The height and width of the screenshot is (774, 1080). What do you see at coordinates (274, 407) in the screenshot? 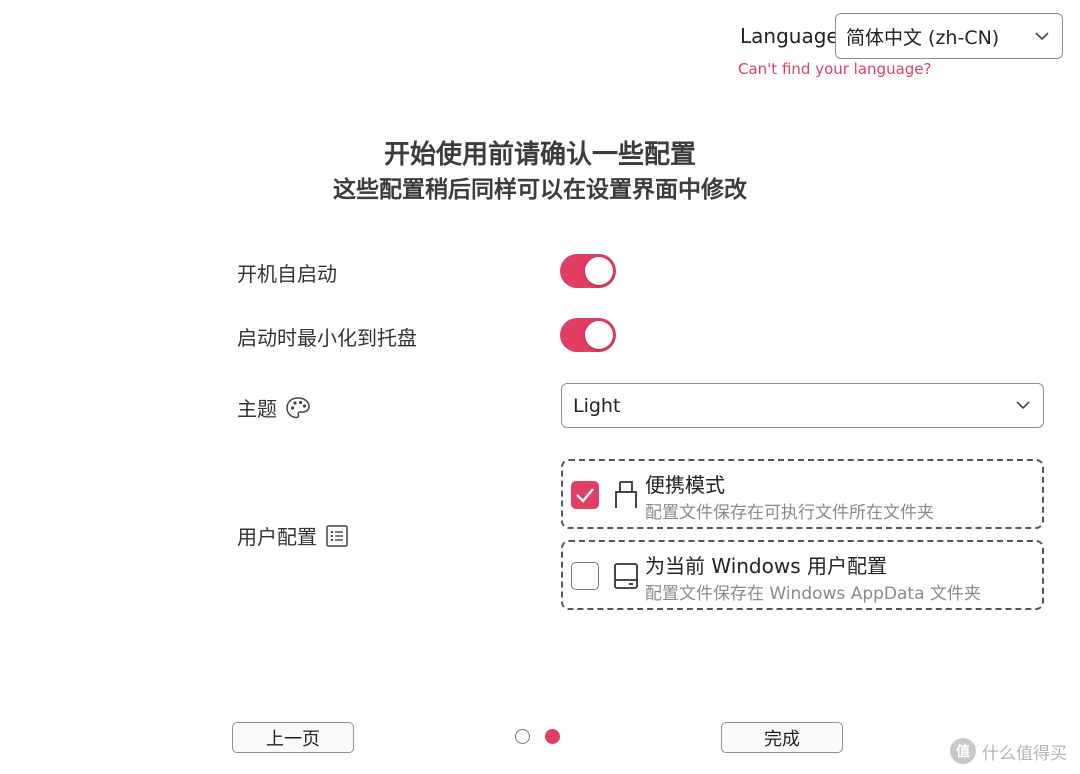
I see `theme-label: 主题` at bounding box center [274, 407].